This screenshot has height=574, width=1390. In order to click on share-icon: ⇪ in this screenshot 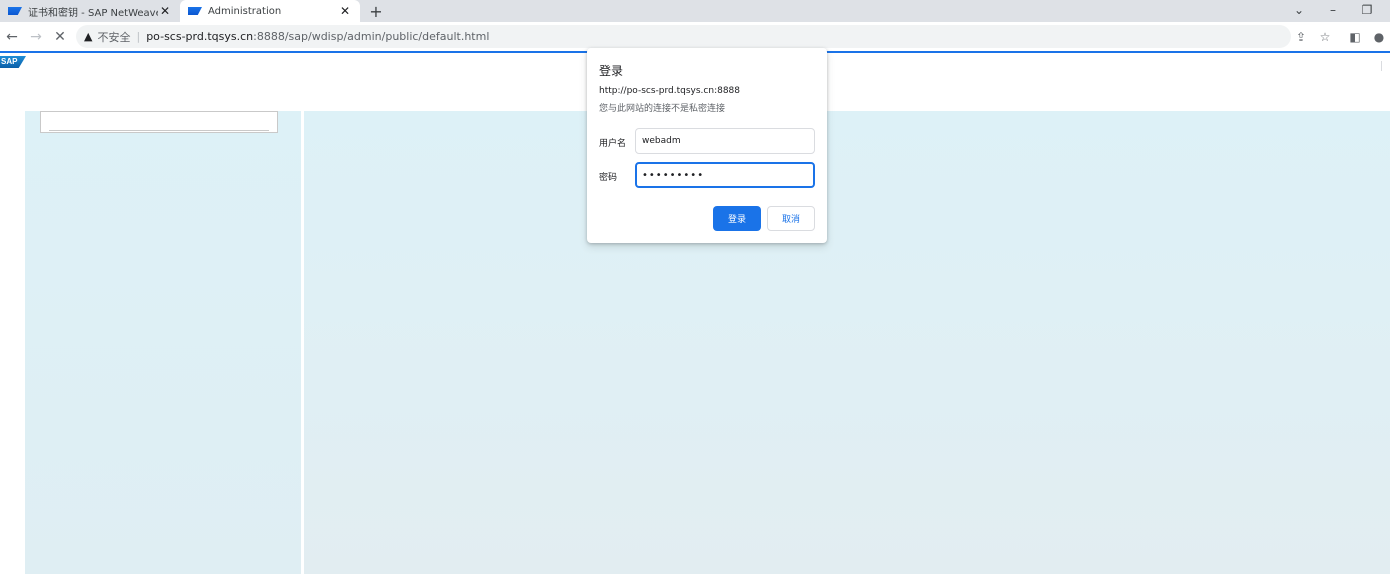, I will do `click(1301, 37)`.